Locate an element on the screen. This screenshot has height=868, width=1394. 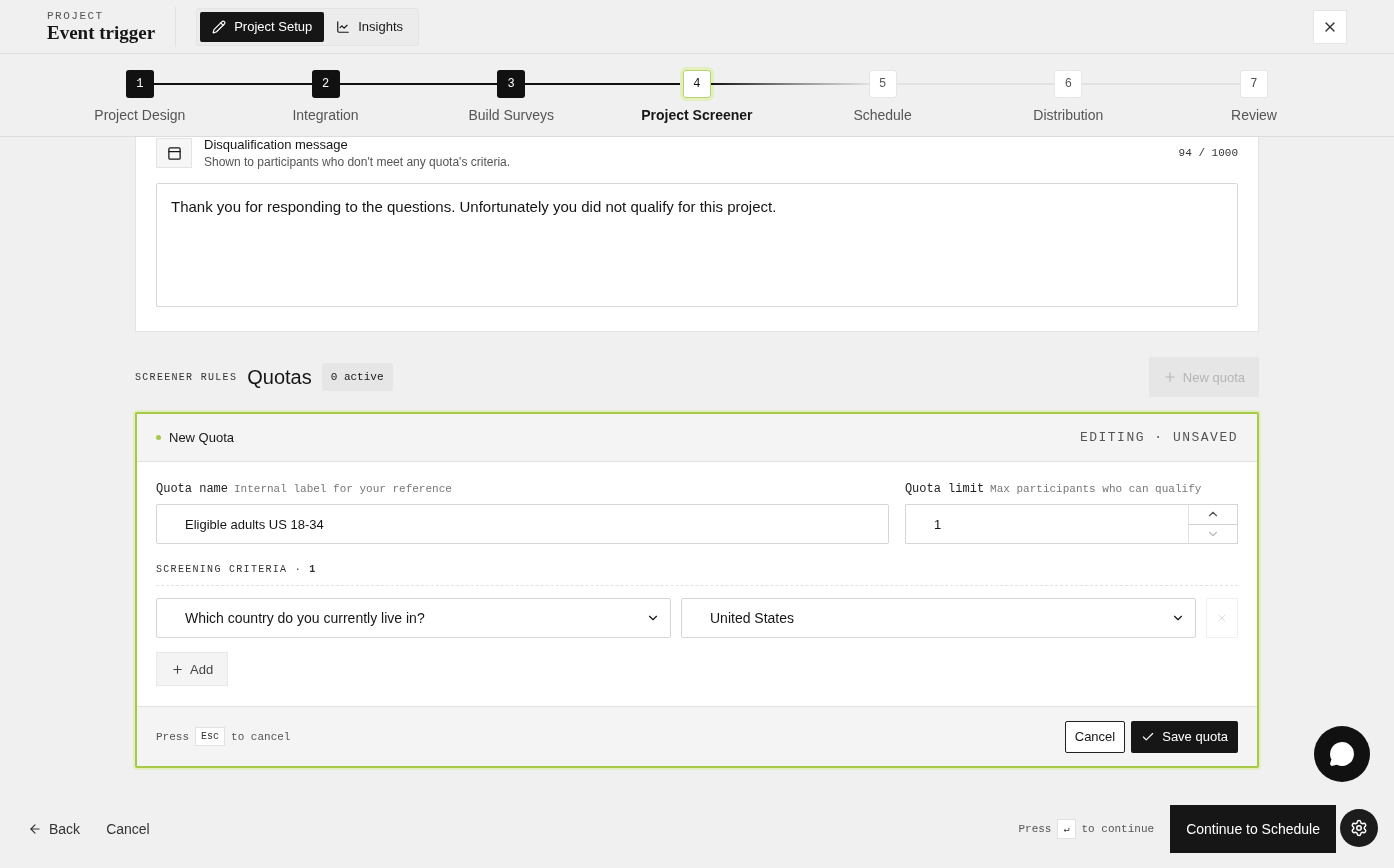
hint-text: to cancel is located at coordinates (261, 736).